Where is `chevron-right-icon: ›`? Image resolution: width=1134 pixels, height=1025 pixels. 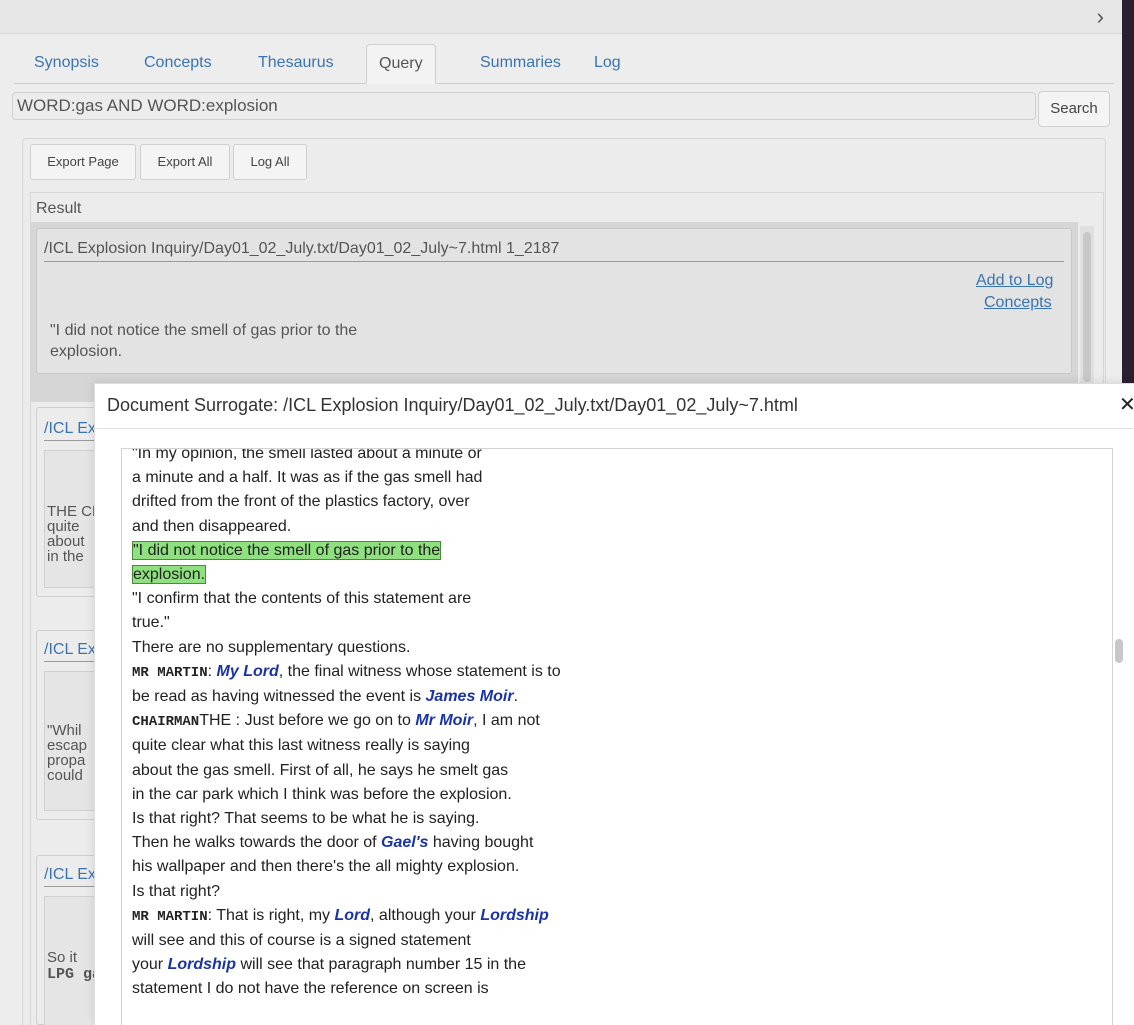
chevron-right-icon: › is located at coordinates (1100, 17).